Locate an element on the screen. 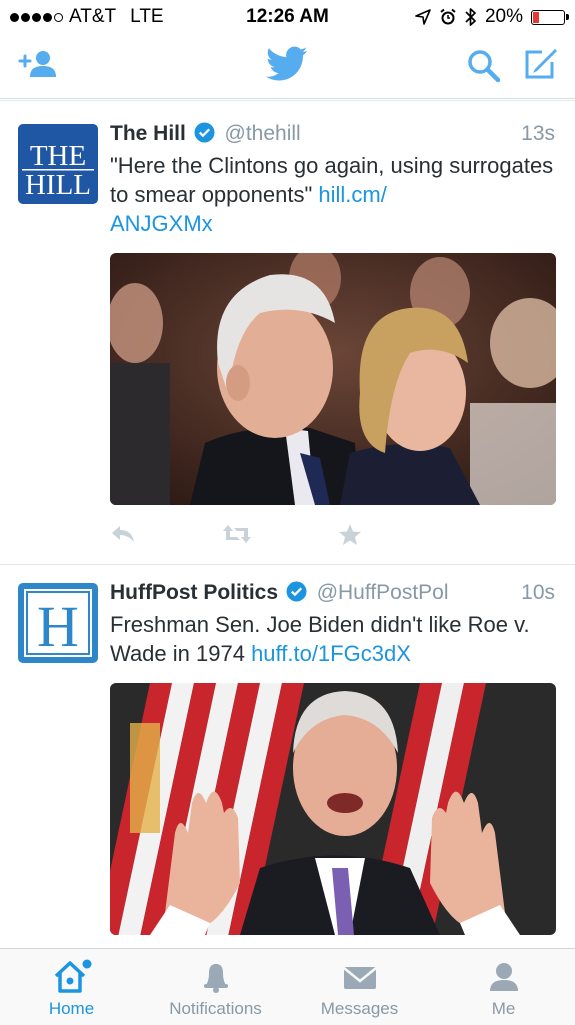  envelope-icon is located at coordinates (359, 978).